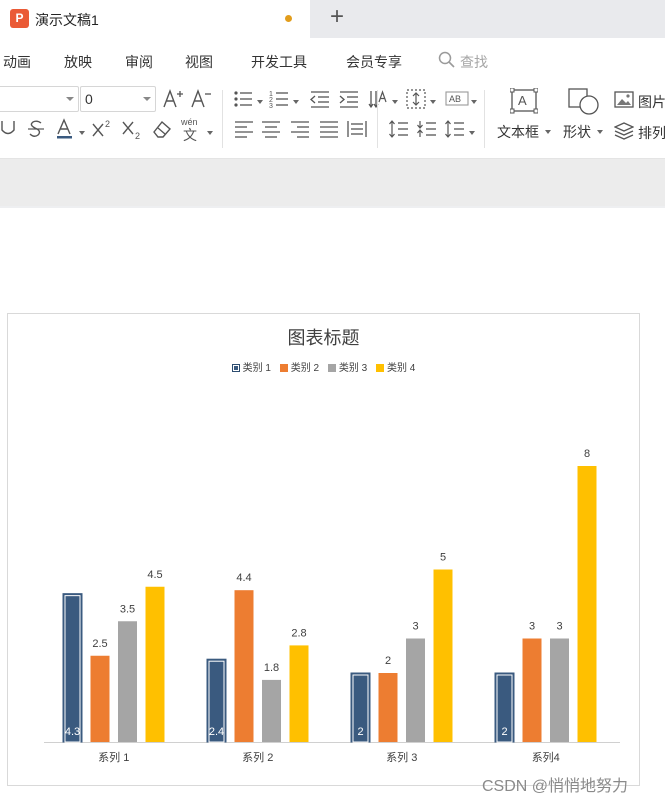 This screenshot has width=665, height=801. I want to click on presentation-app-icon: P, so click(19, 18).